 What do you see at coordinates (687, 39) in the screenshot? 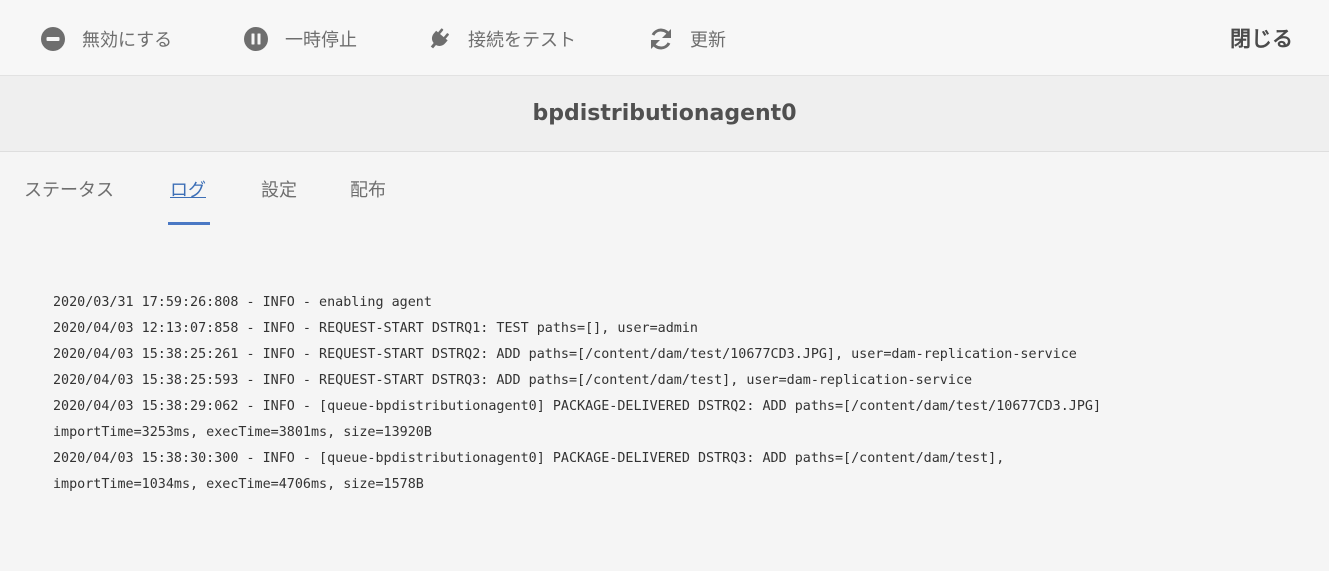
I see `refresh-button: 更新` at bounding box center [687, 39].